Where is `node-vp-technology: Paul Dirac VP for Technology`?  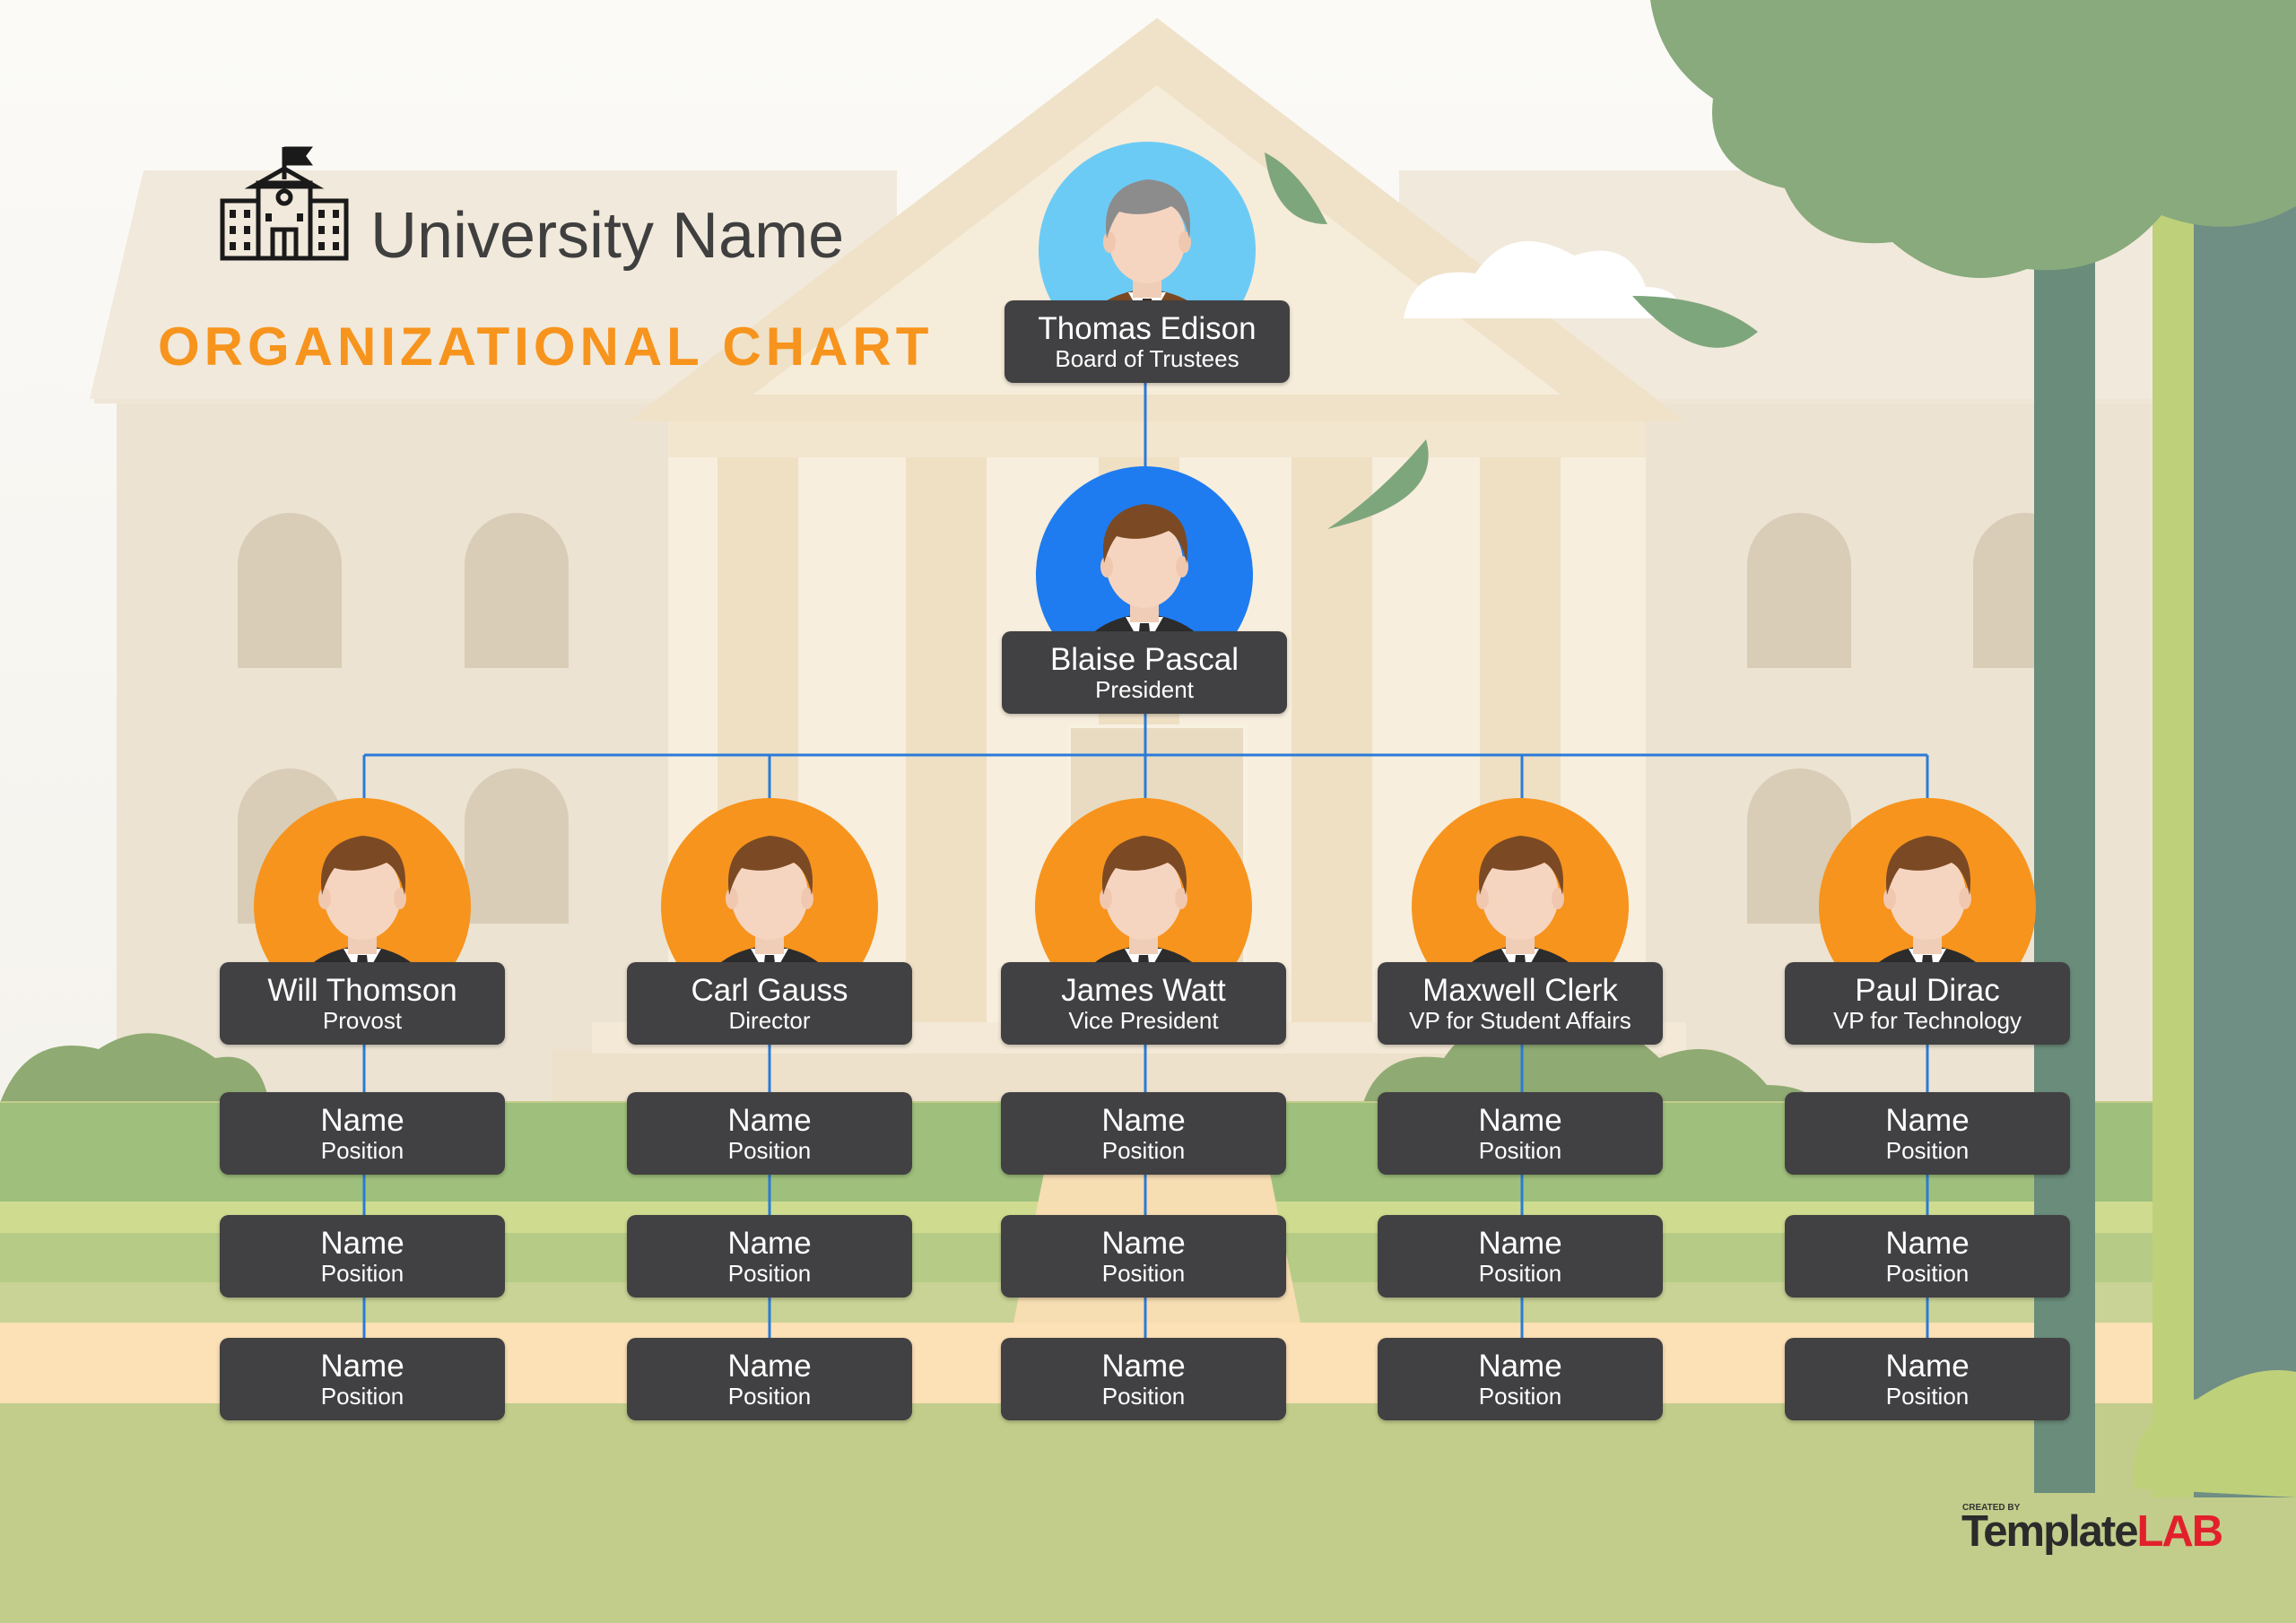
node-vp-technology: Paul Dirac VP for Technology is located at coordinates (1927, 1003).